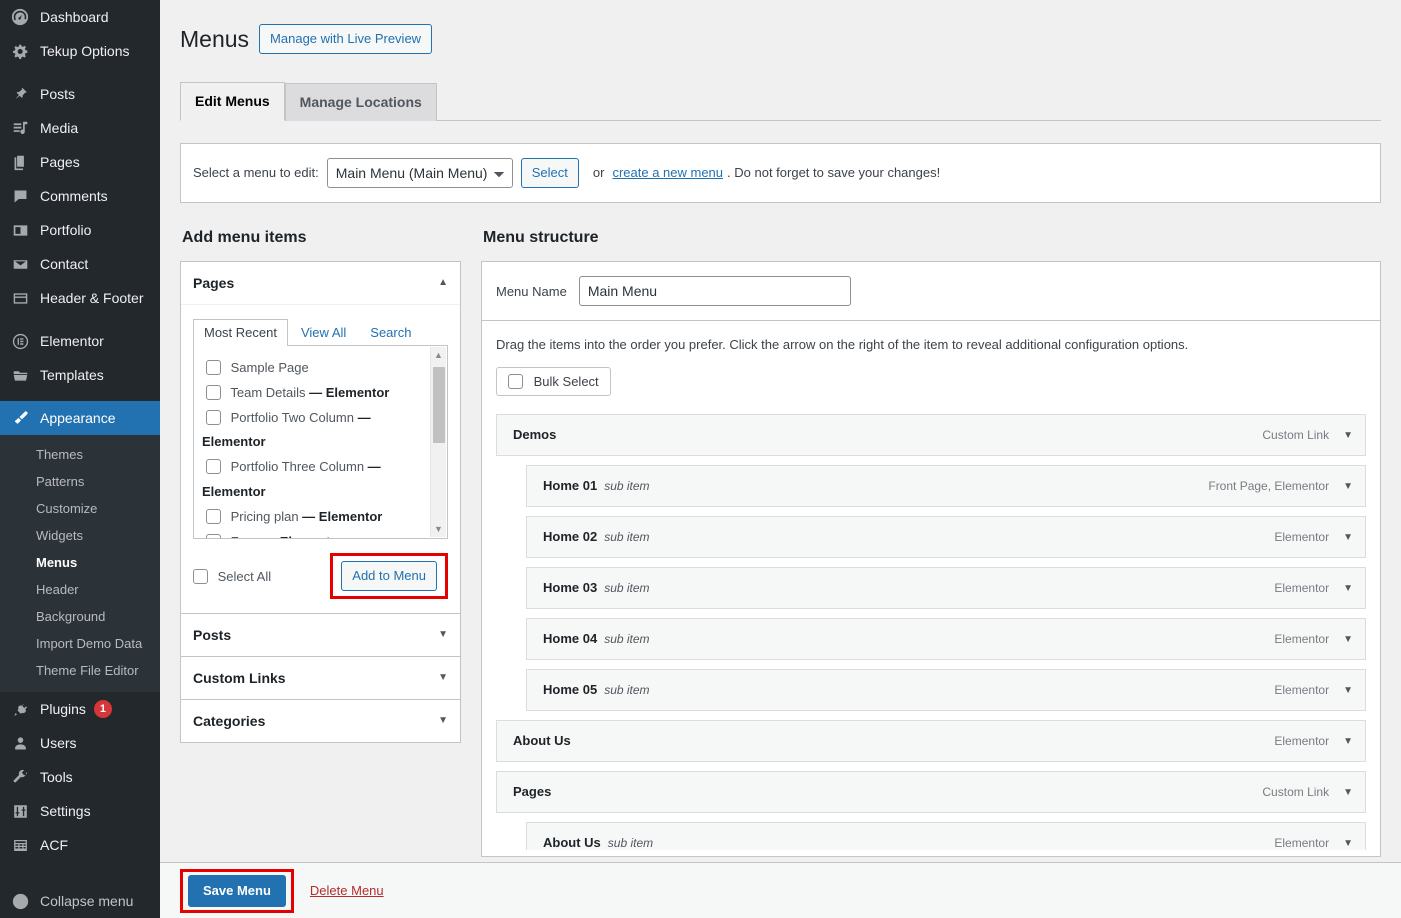 This screenshot has height=918, width=1401. What do you see at coordinates (200, 576) in the screenshot?
I see `select-all-checkbox` at bounding box center [200, 576].